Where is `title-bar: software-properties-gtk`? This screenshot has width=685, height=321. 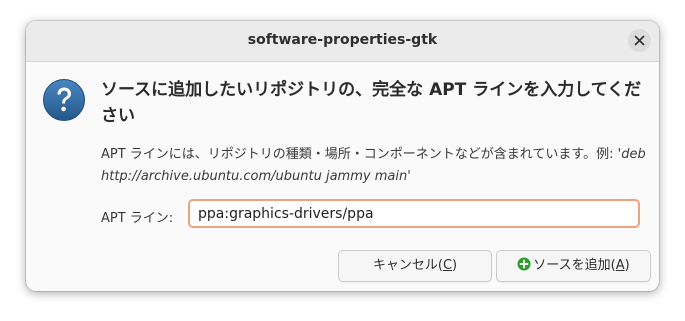
title-bar: software-properties-gtk is located at coordinates (342, 41).